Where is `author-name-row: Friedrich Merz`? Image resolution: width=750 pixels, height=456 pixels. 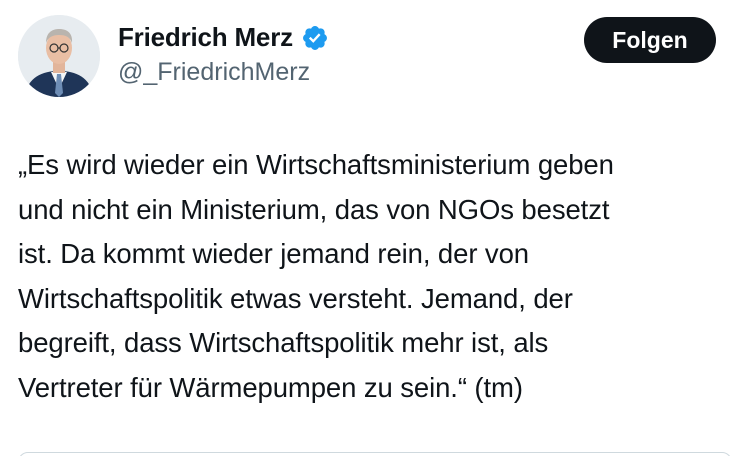
author-name-row: Friedrich Merz is located at coordinates (223, 37).